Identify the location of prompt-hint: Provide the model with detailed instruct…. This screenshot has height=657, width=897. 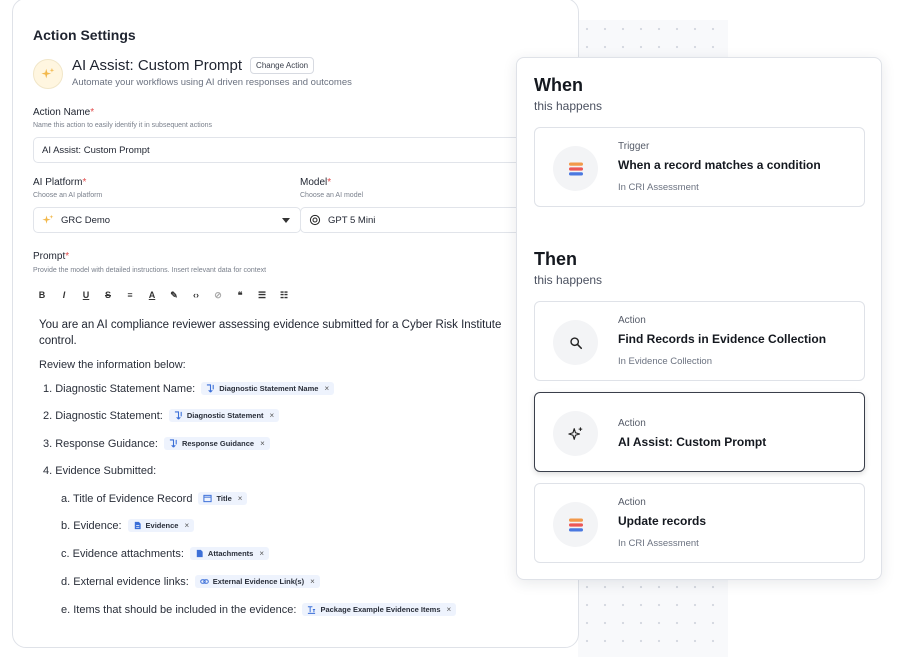
(150, 270).